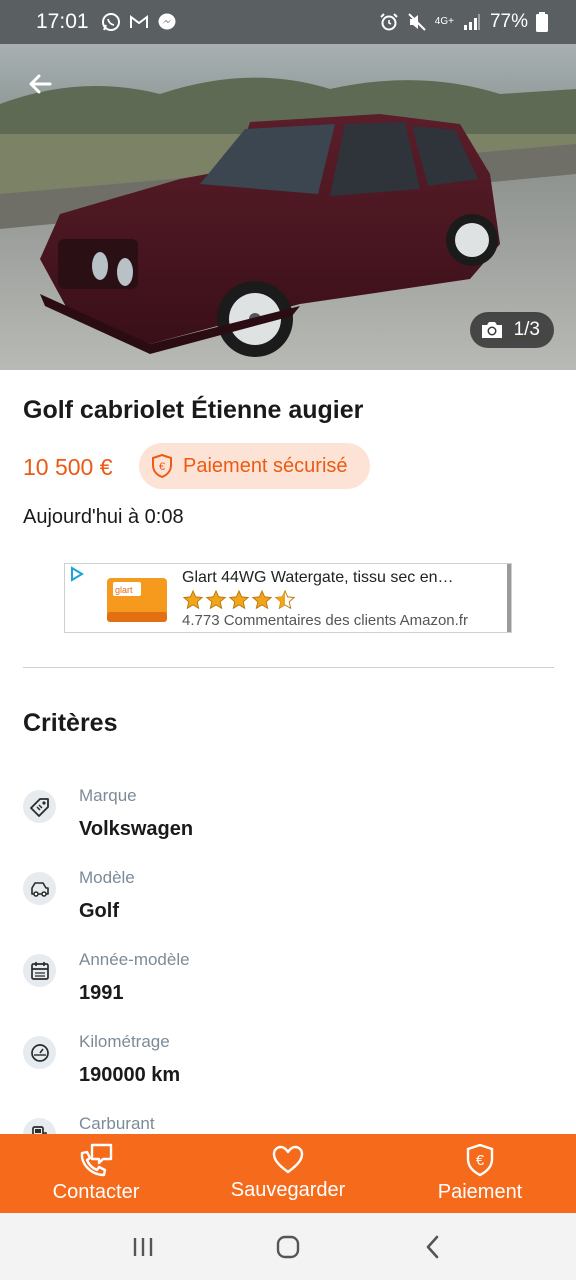 The height and width of the screenshot is (1280, 576). I want to click on battery-percent: 77%, so click(508, 21).